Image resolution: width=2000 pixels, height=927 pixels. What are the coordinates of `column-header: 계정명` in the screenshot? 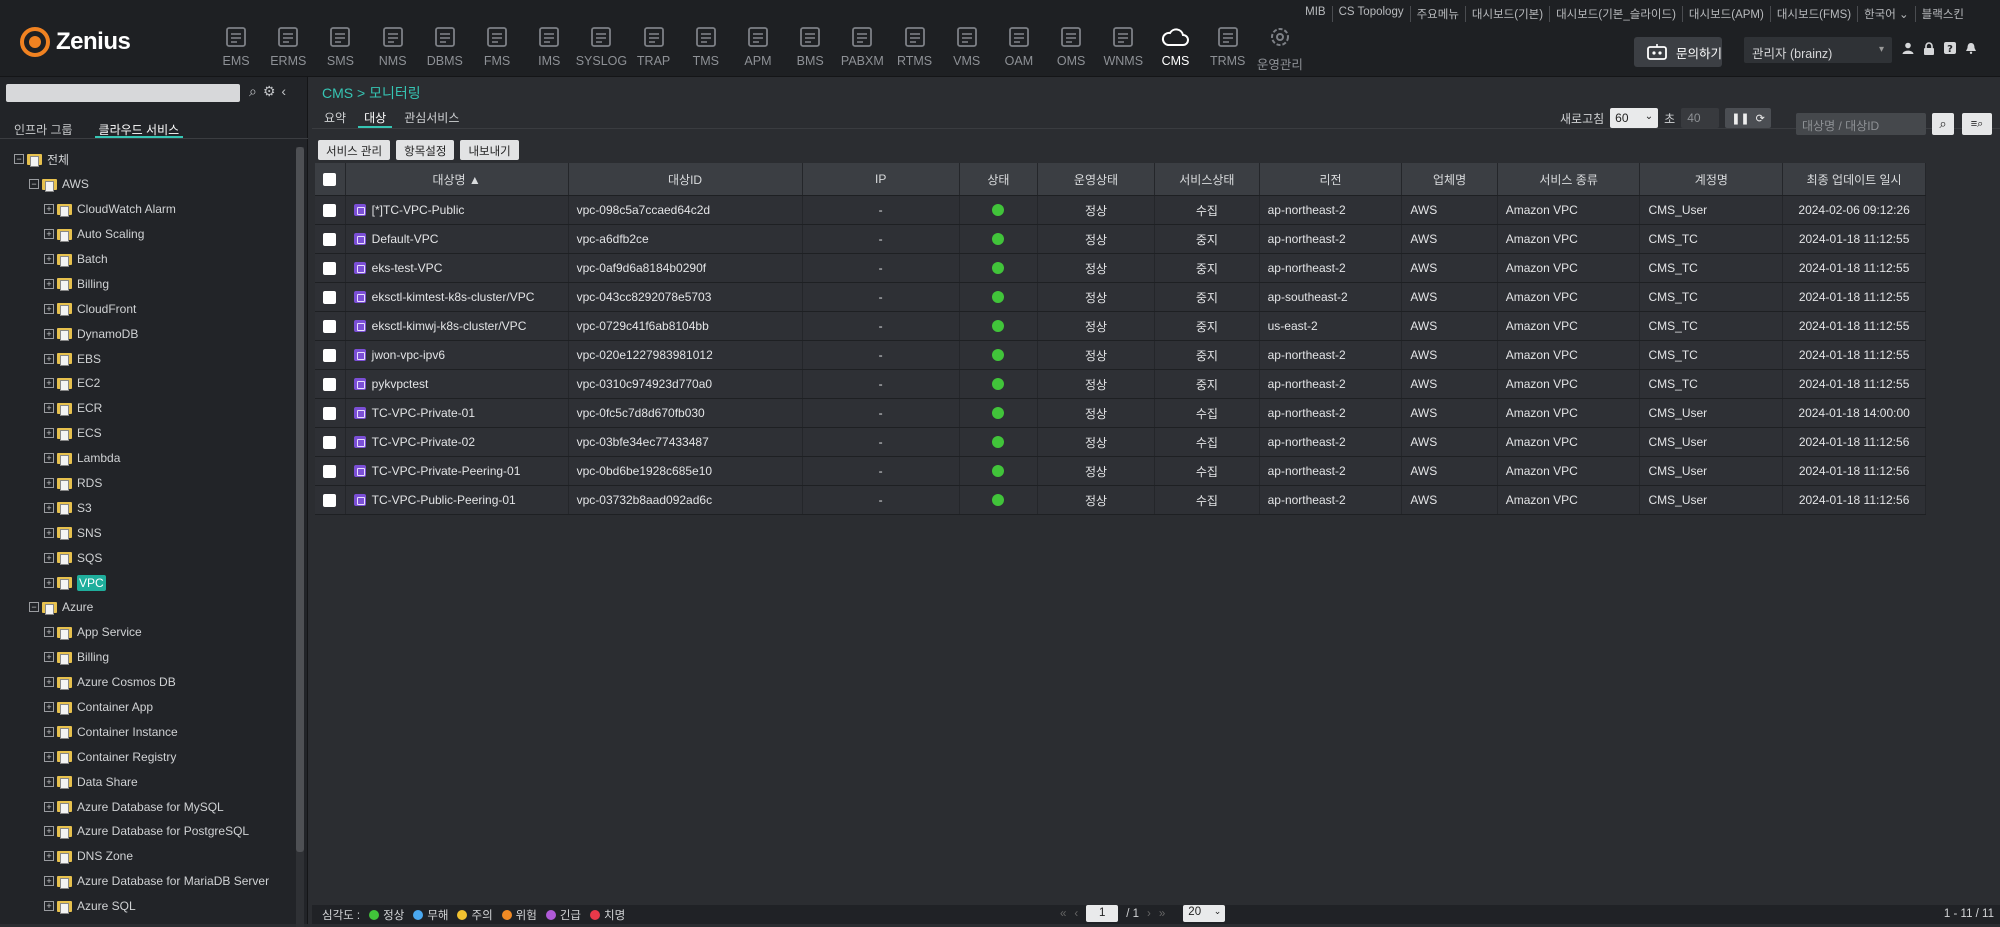 It's located at (1712, 179).